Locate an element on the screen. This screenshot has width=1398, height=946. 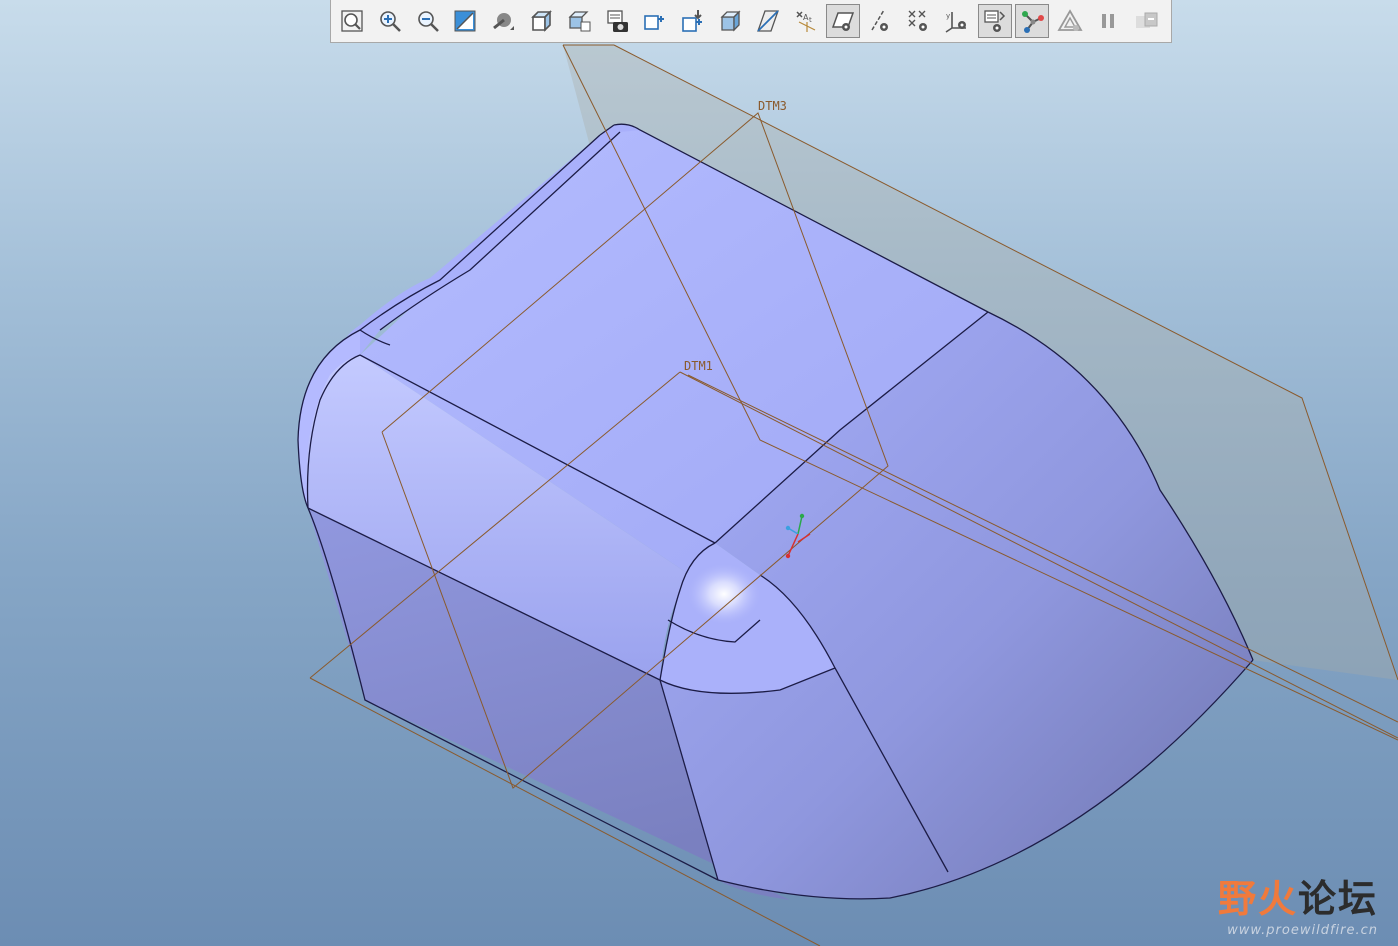
view-cube-icon is located at coordinates (541, 21).